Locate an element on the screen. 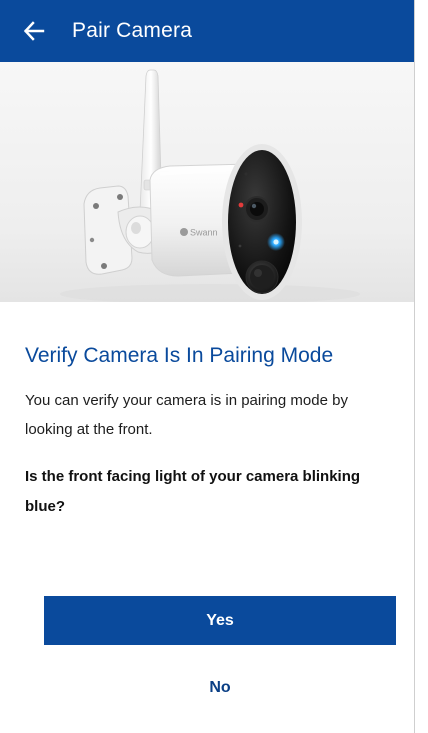 This screenshot has width=428, height=733. section-title: Verify Camera Is In Pairing Mode is located at coordinates (179, 355).